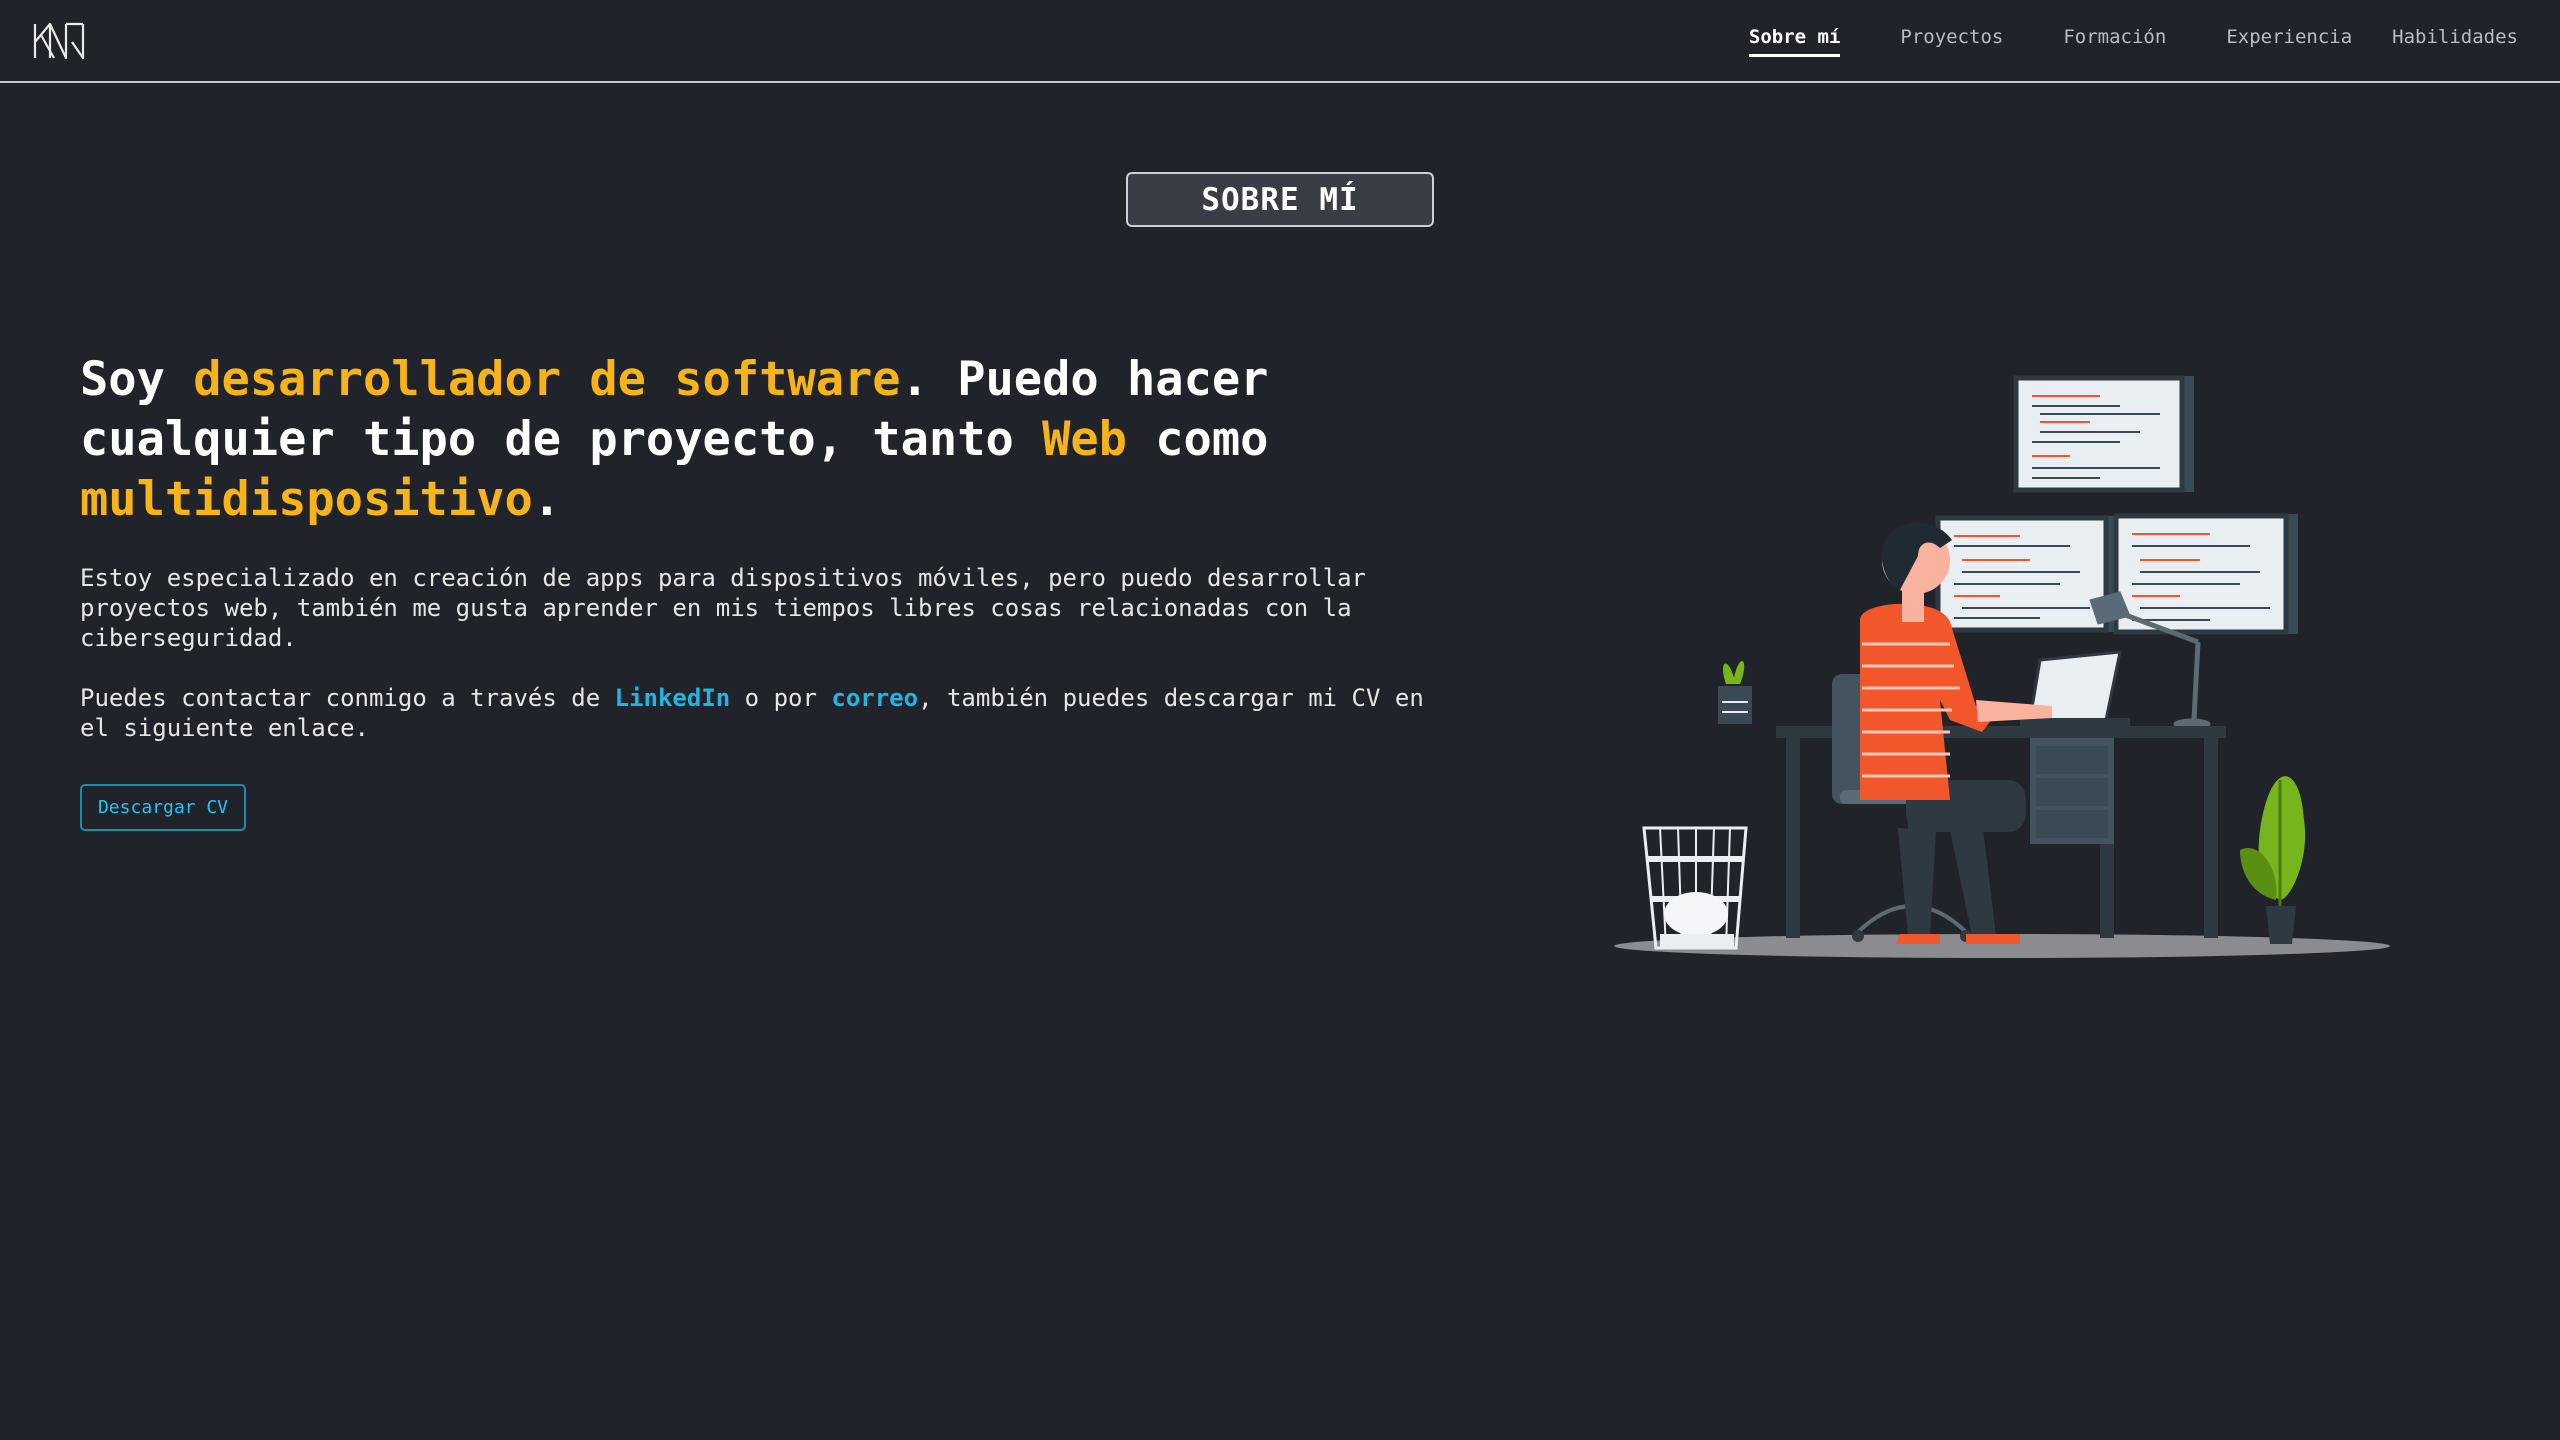 This screenshot has width=2560, height=1440. I want to click on contact-text: o por, so click(781, 698).